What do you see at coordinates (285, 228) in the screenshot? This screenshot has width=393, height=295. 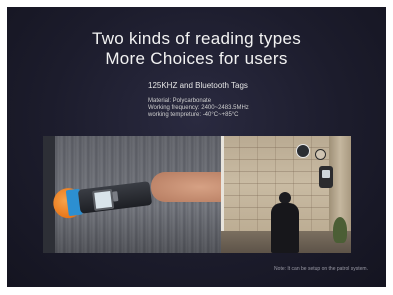 I see `guard-body` at bounding box center [285, 228].